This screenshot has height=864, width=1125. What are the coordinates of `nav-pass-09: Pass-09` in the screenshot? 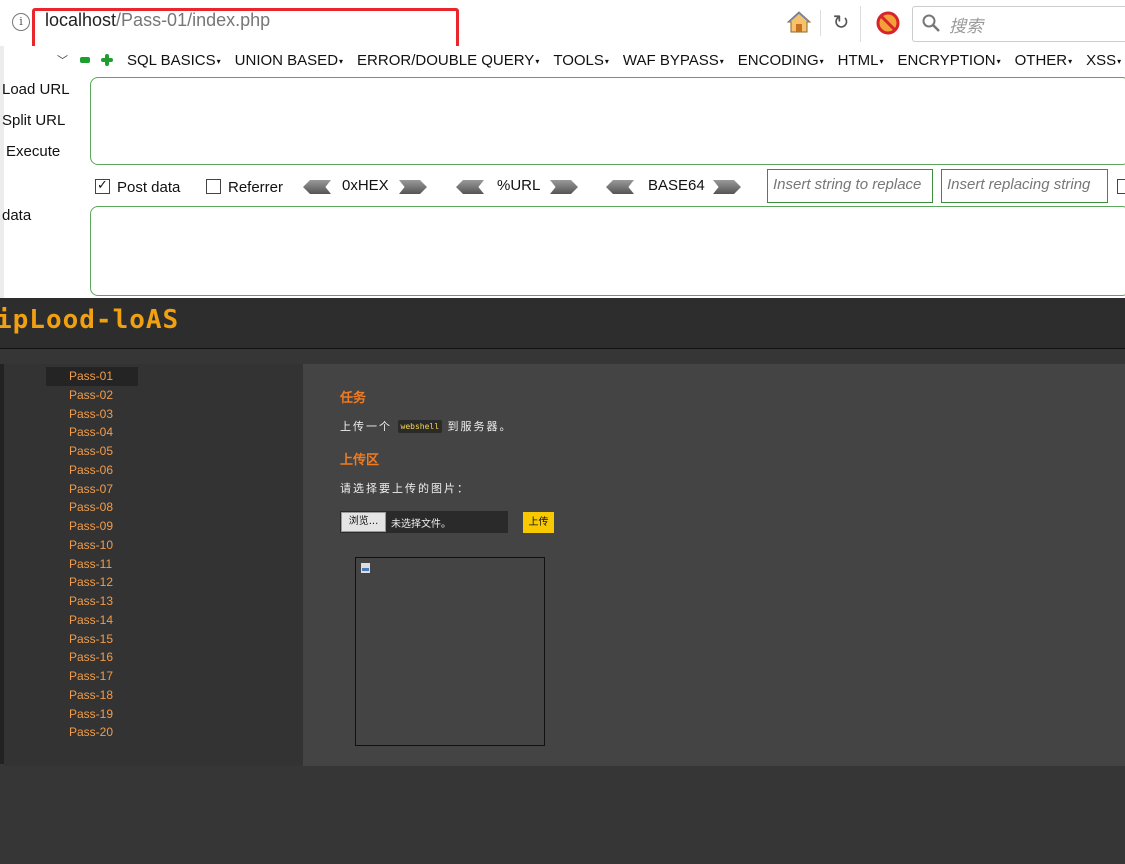 It's located at (92, 526).